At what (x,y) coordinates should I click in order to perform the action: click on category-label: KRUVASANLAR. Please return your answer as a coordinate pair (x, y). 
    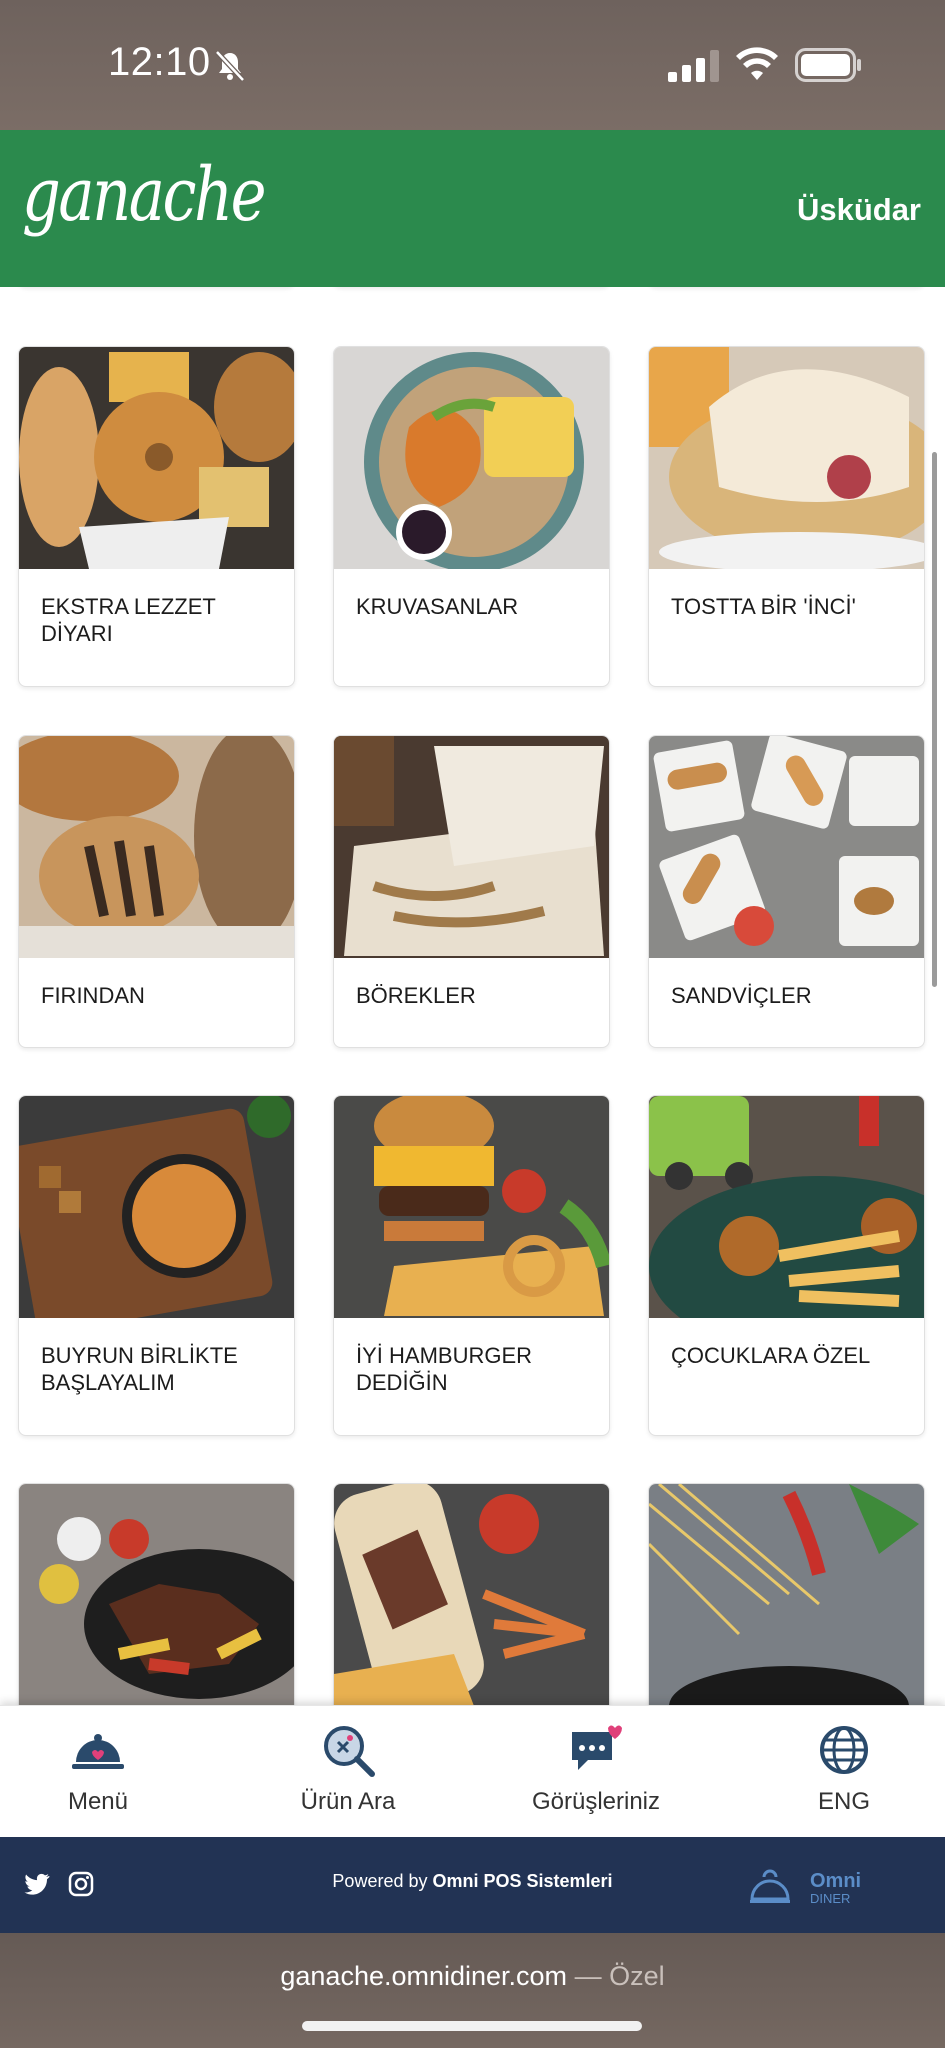
    Looking at the image, I should click on (437, 606).